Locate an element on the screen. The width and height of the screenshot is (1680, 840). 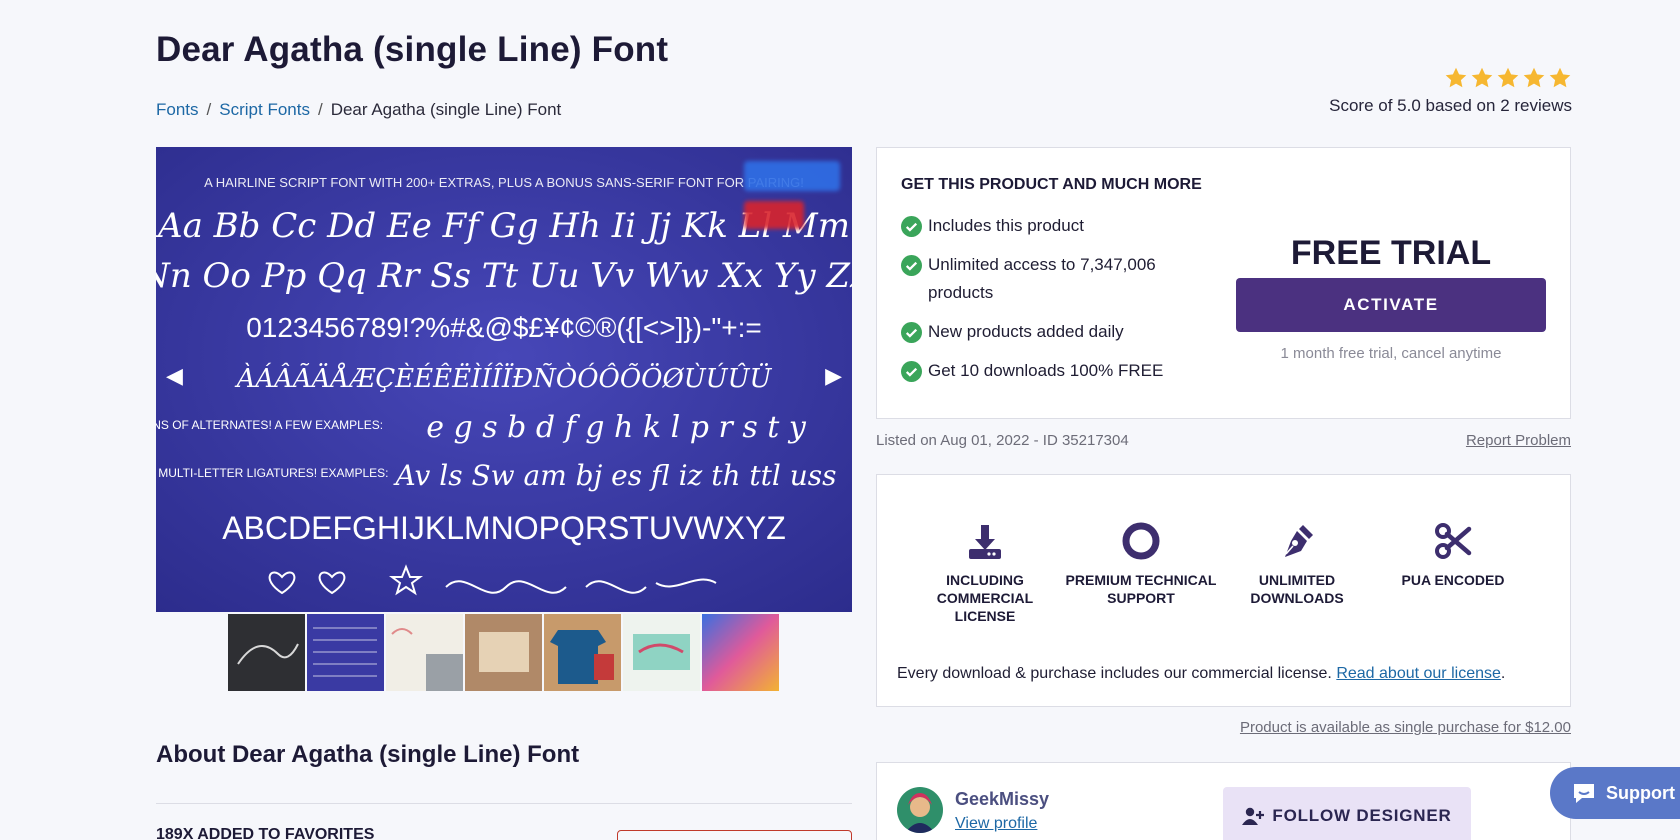
offer-heading: GET THIS PRODUCT AND MUCH MORE is located at coordinates (1051, 184).